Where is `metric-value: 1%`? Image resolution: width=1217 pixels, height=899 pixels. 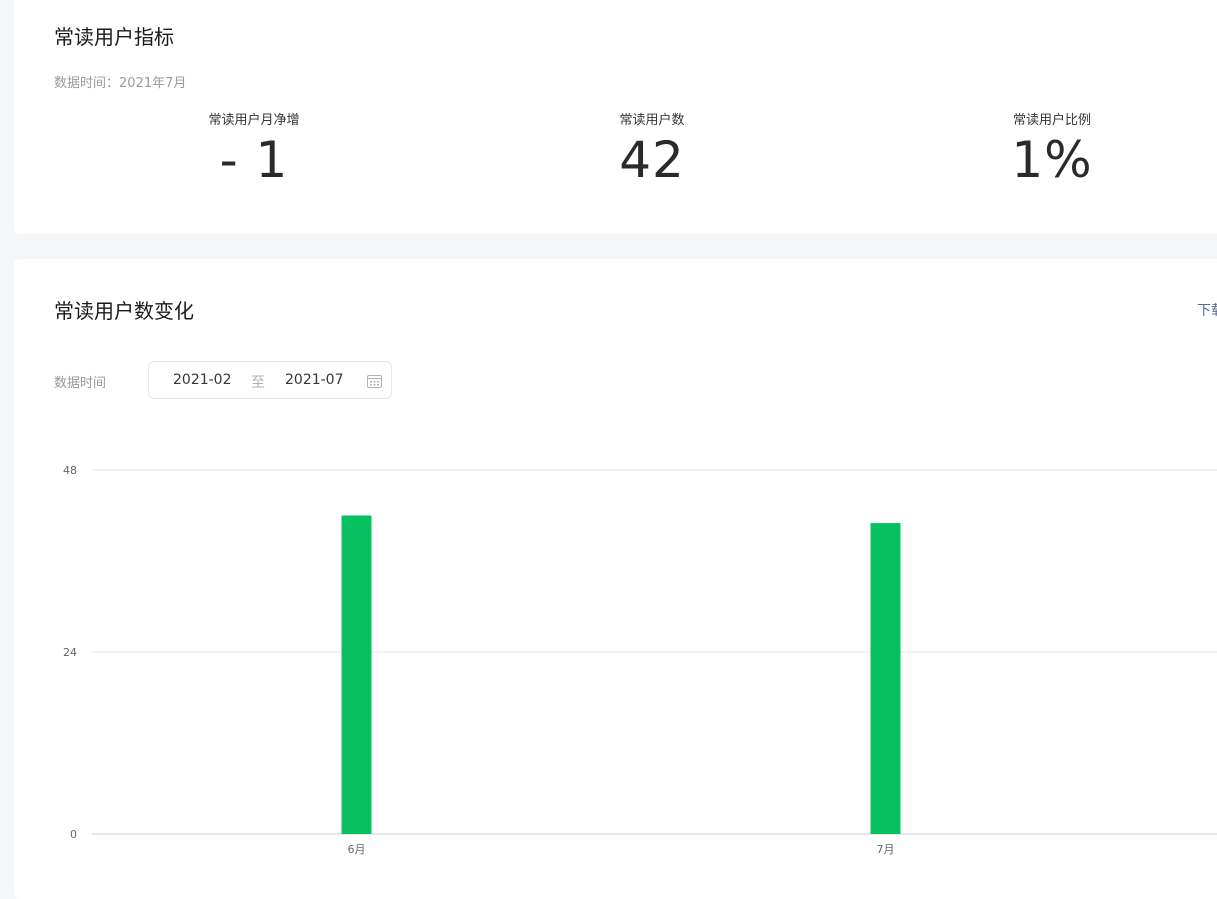 metric-value: 1% is located at coordinates (1052, 160).